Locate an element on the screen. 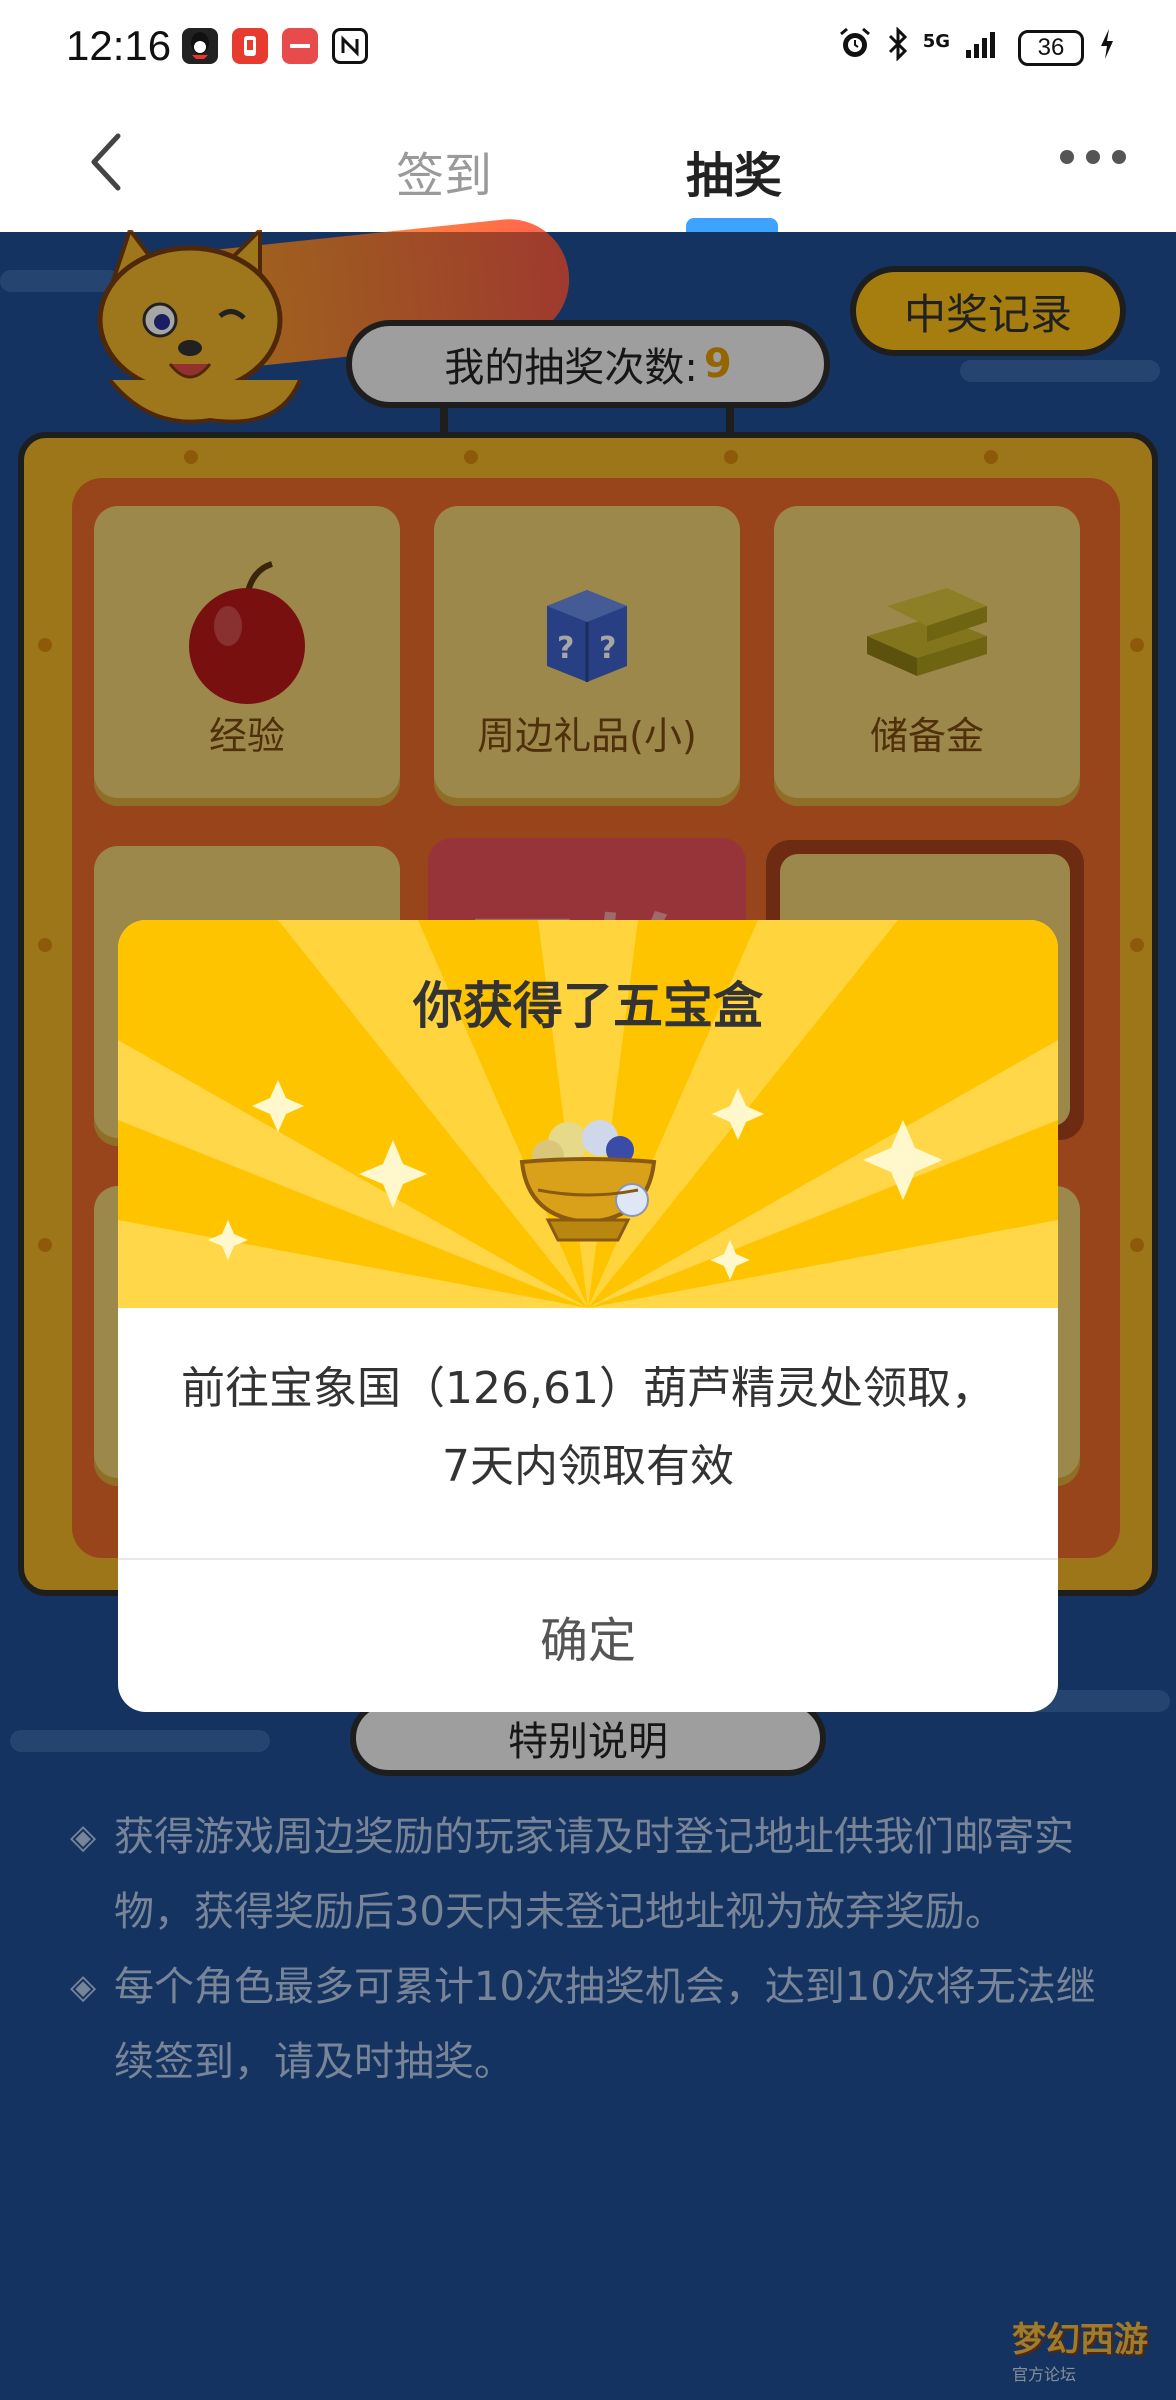  treasure-bowl-icon is located at coordinates (588, 1177).